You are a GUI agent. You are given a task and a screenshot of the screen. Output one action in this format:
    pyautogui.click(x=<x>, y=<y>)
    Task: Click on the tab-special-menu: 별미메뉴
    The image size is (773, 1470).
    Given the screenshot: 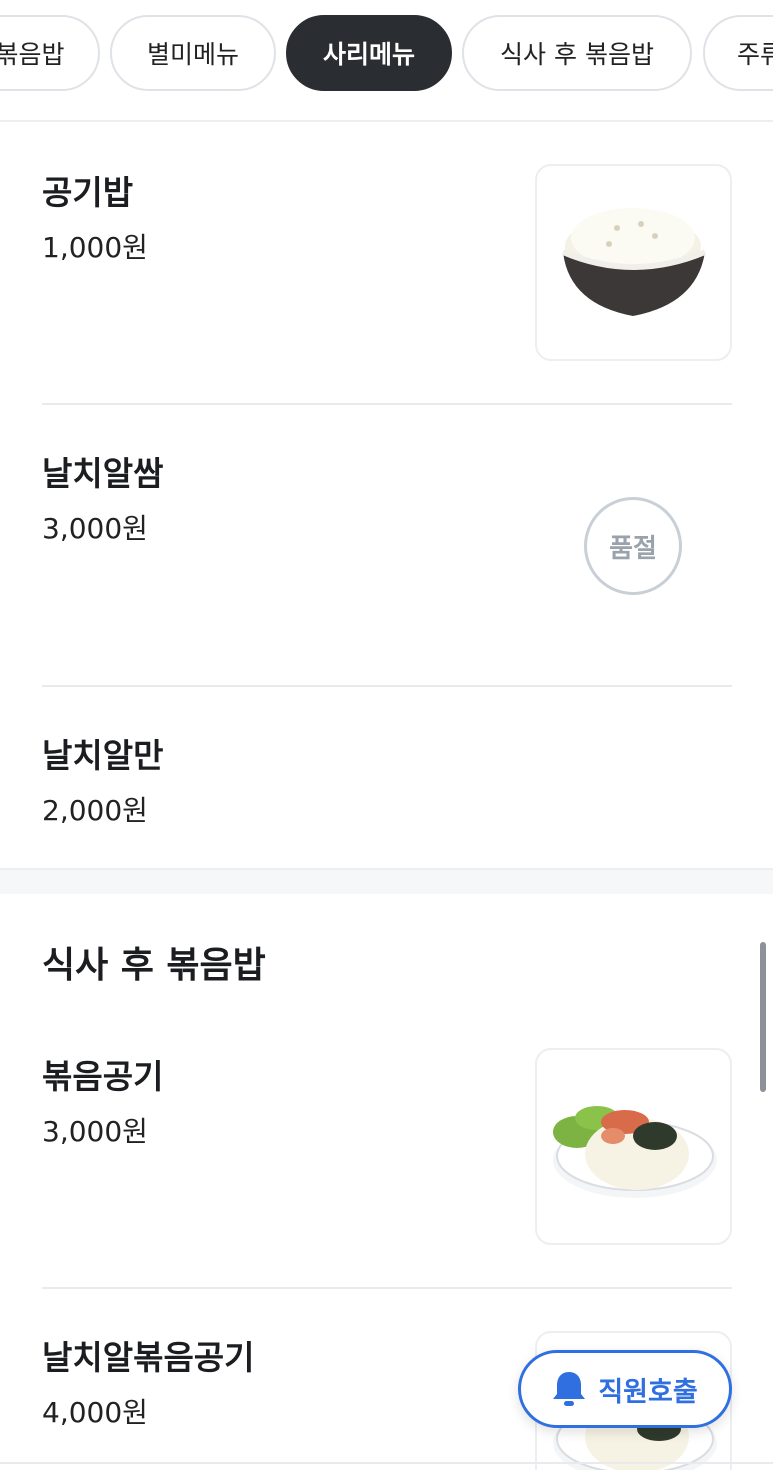 What is the action you would take?
    pyautogui.click(x=193, y=53)
    